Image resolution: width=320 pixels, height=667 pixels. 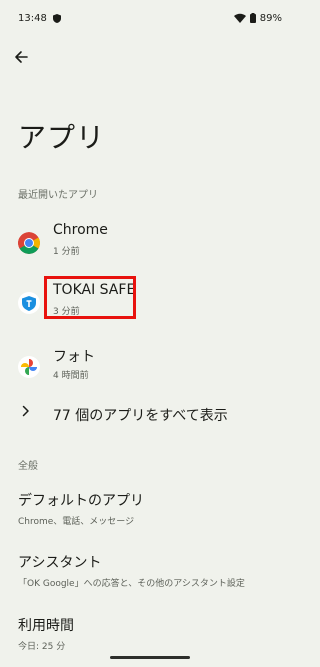 I want to click on battery-icon, so click(x=252, y=18).